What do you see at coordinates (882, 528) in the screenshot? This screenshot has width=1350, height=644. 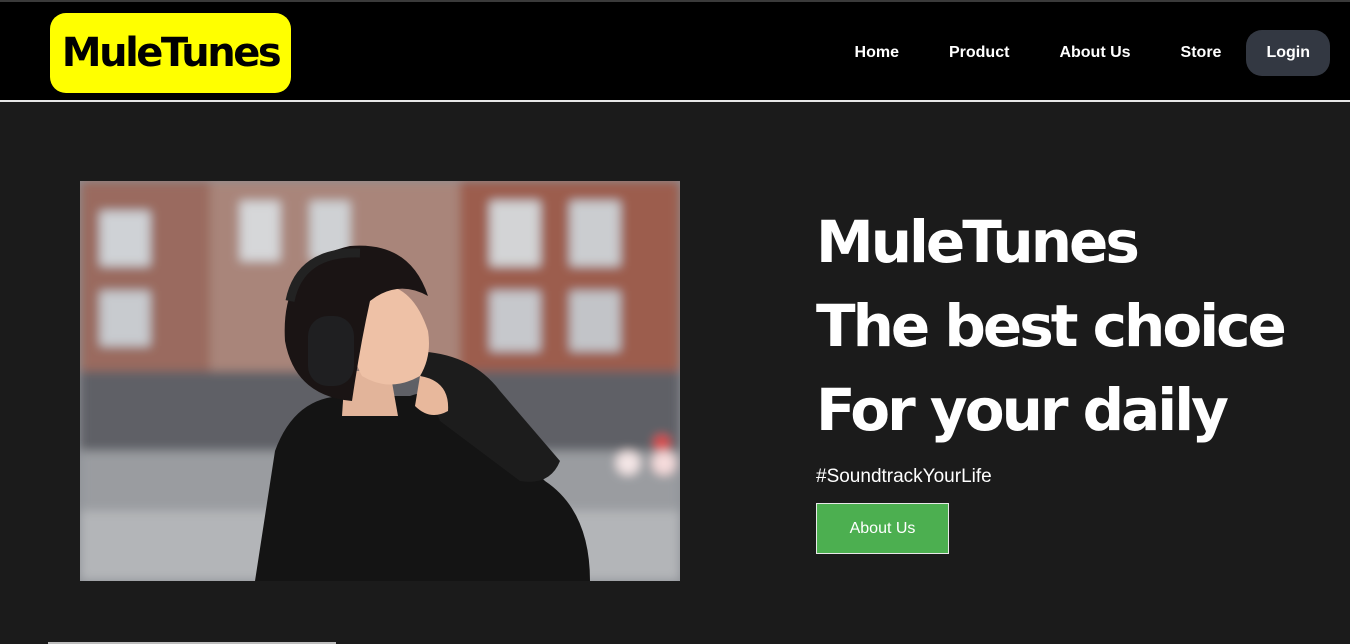 I see `about-us-button: About Us` at bounding box center [882, 528].